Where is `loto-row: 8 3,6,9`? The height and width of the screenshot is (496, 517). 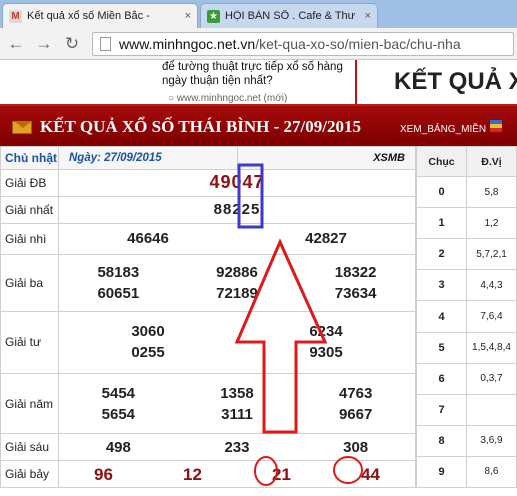
loto-row: 8 3,6,9 is located at coordinates (466, 440).